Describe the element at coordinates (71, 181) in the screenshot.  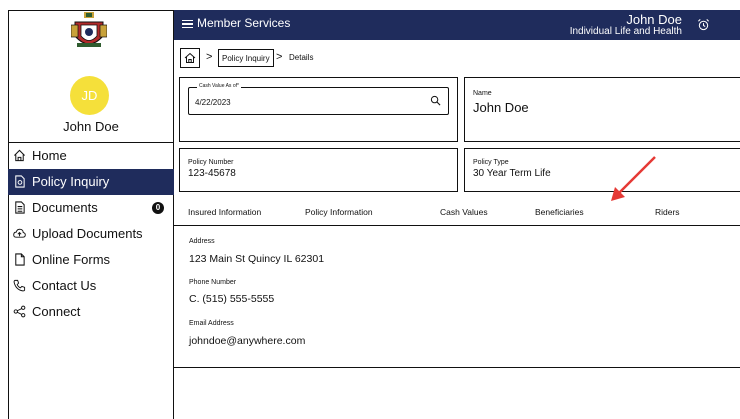
I see `sidebar-item-label: Policy Inquiry` at that location.